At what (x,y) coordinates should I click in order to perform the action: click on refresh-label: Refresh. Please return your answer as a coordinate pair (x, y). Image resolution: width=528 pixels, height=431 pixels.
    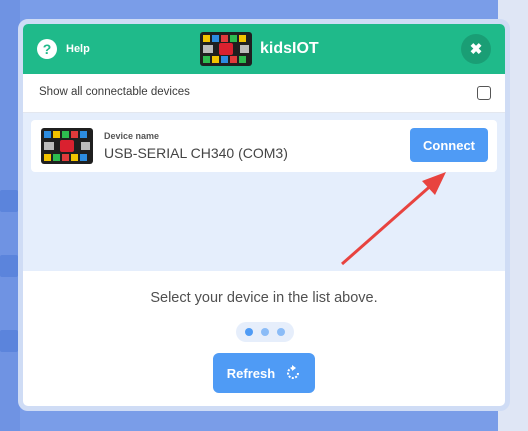
    Looking at the image, I should click on (251, 373).